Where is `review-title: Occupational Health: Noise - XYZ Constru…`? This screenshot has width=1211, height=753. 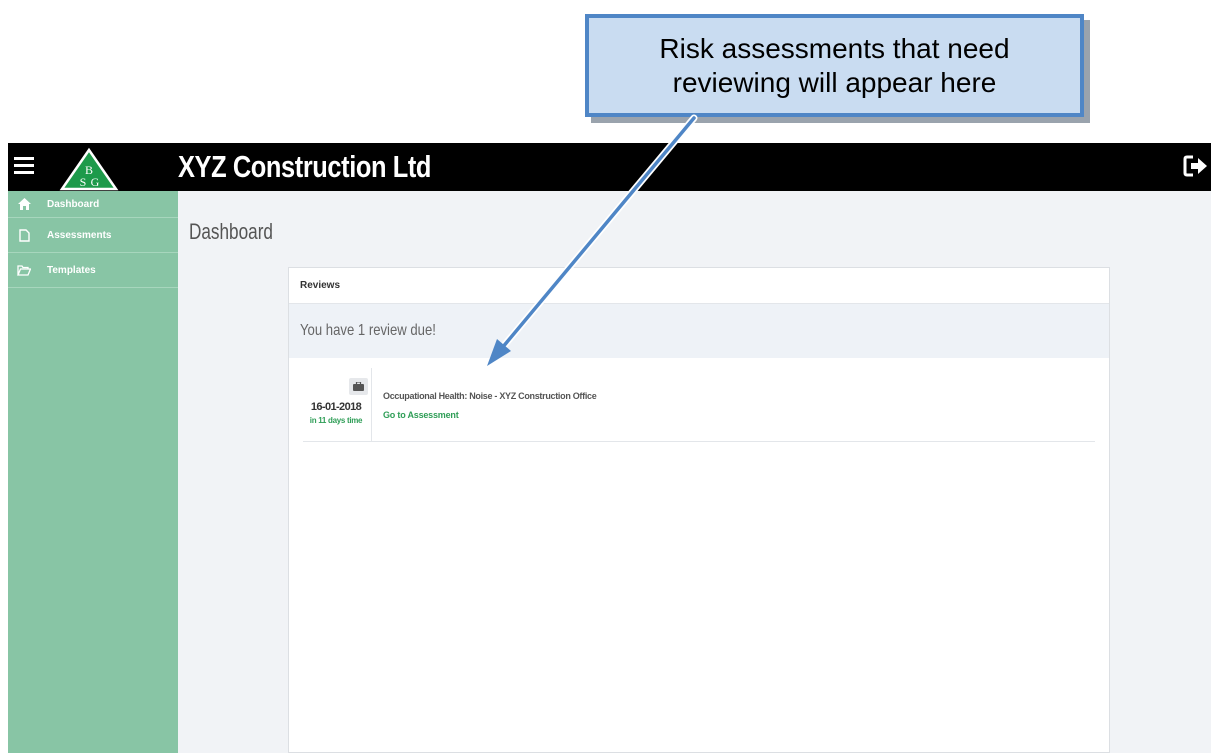
review-title: Occupational Health: Noise - XYZ Constru… is located at coordinates (490, 396).